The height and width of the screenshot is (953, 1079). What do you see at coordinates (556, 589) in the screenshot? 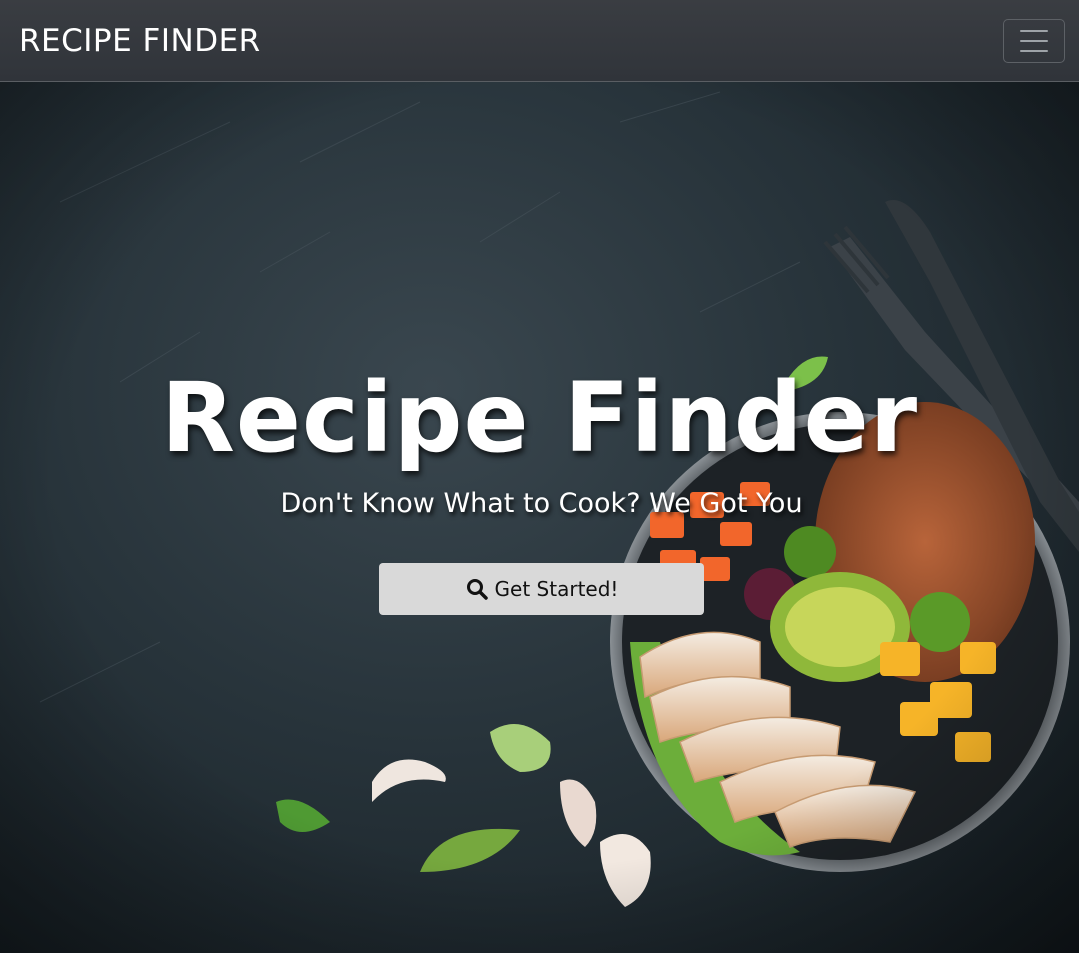
I see `get-started-label: Get Started!` at bounding box center [556, 589].